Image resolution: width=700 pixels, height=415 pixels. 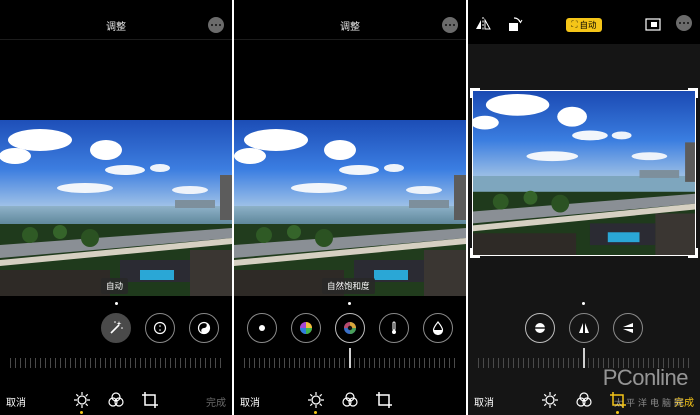 I want to click on brilliance-button, so click(x=160, y=328).